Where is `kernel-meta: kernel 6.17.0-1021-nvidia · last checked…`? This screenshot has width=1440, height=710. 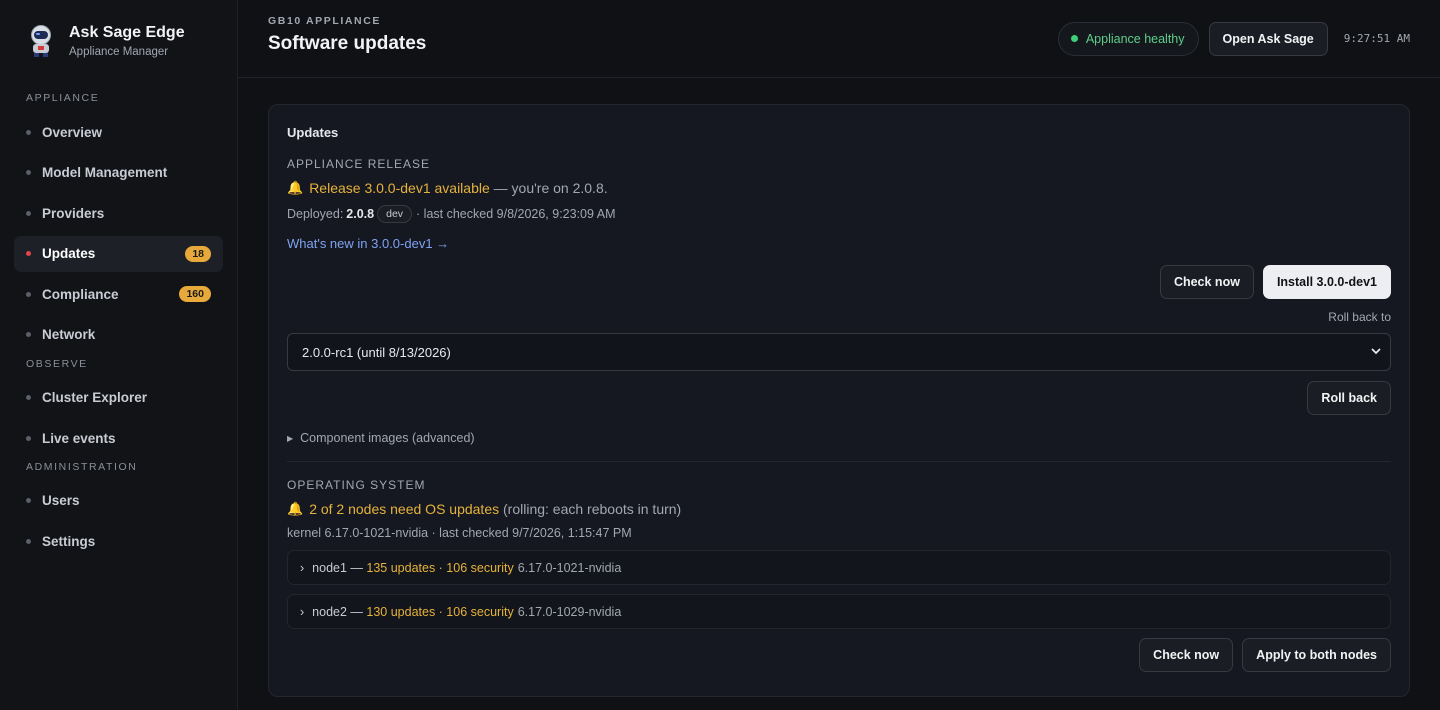
kernel-meta: kernel 6.17.0-1021-nvidia · last checked… is located at coordinates (459, 533).